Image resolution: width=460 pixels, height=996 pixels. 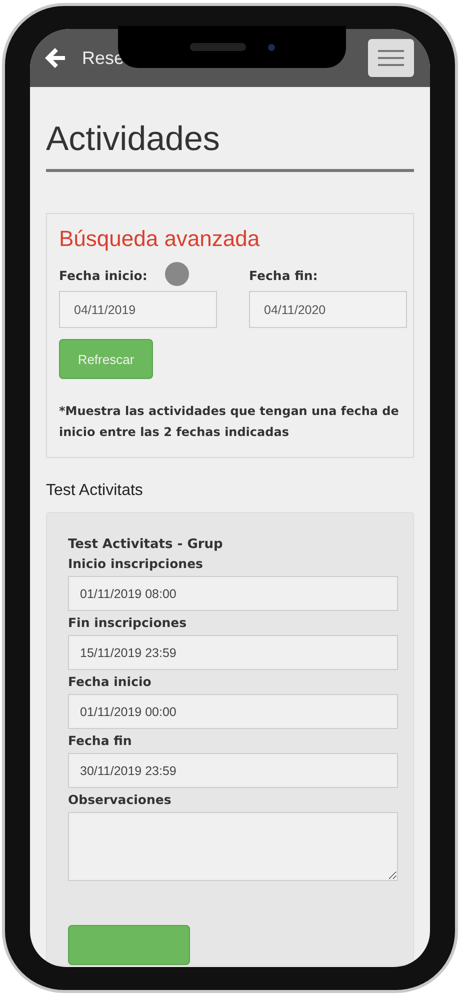 I want to click on menu-icon, so click(x=391, y=58).